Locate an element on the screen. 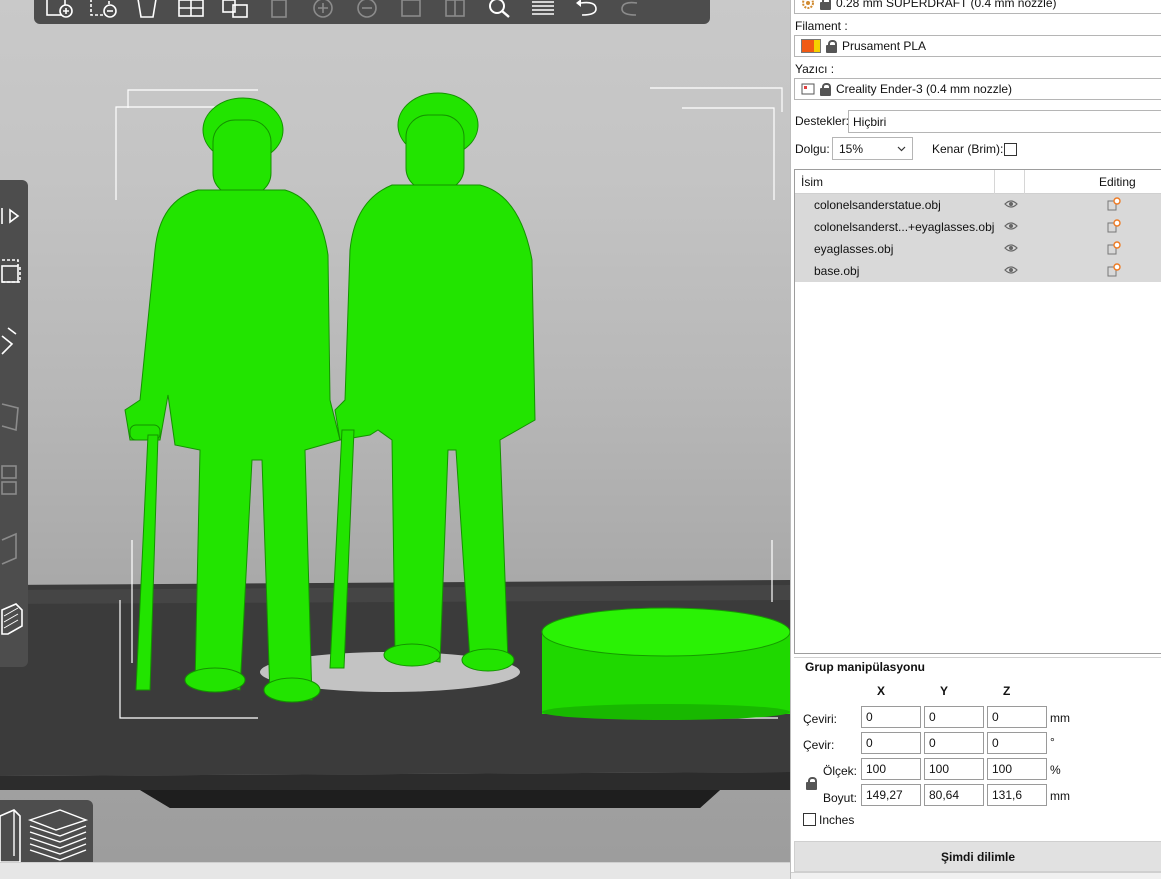  layers-icon is located at coordinates (543, 8).